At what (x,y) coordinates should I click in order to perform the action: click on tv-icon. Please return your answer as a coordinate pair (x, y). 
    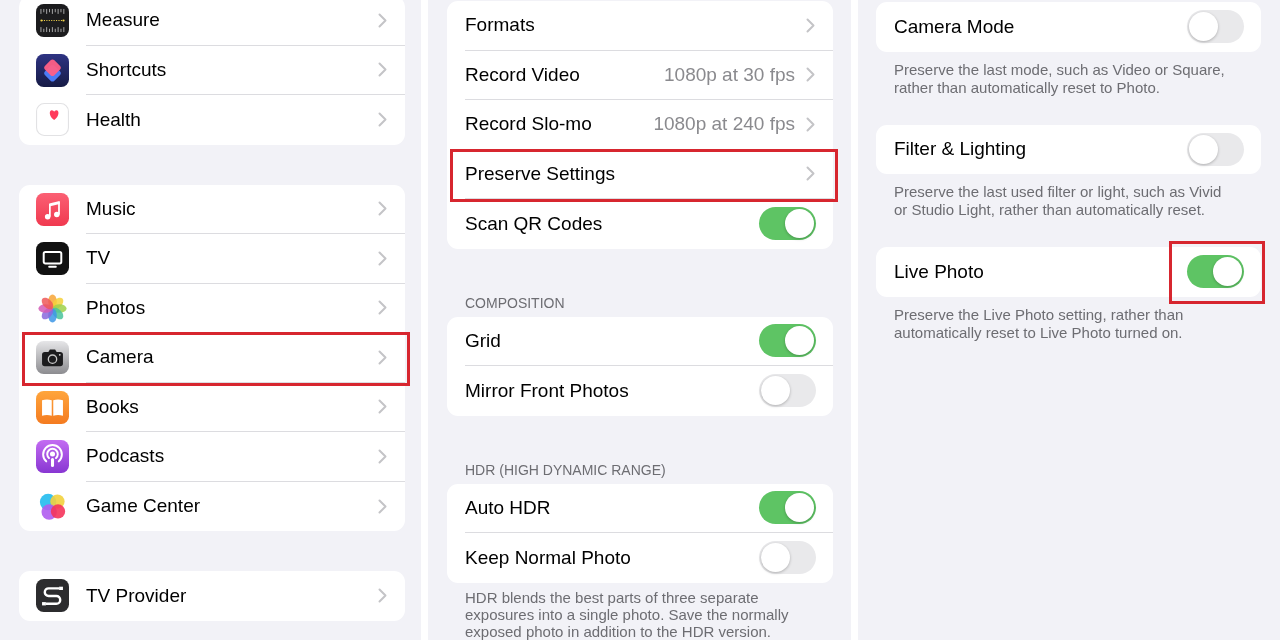
    Looking at the image, I should click on (52, 259).